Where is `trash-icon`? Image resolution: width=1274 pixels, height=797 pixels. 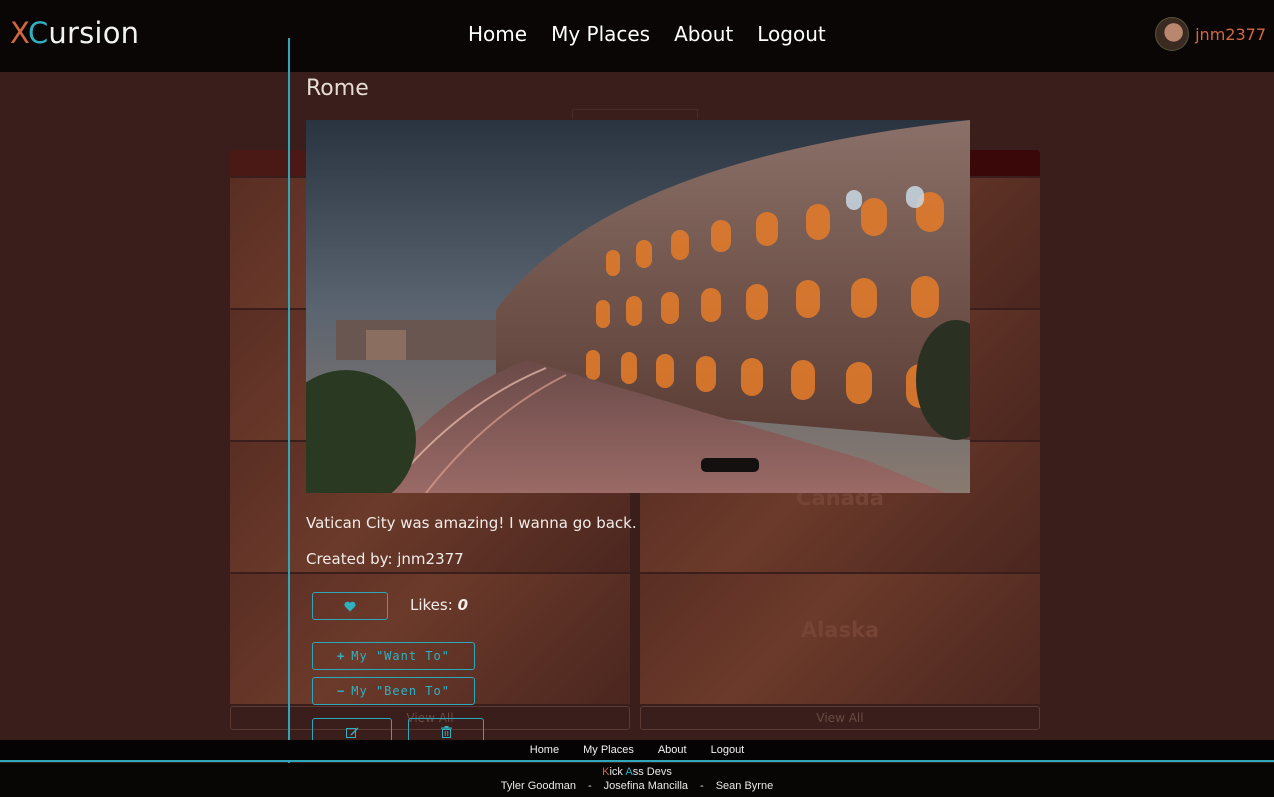 trash-icon is located at coordinates (446, 732).